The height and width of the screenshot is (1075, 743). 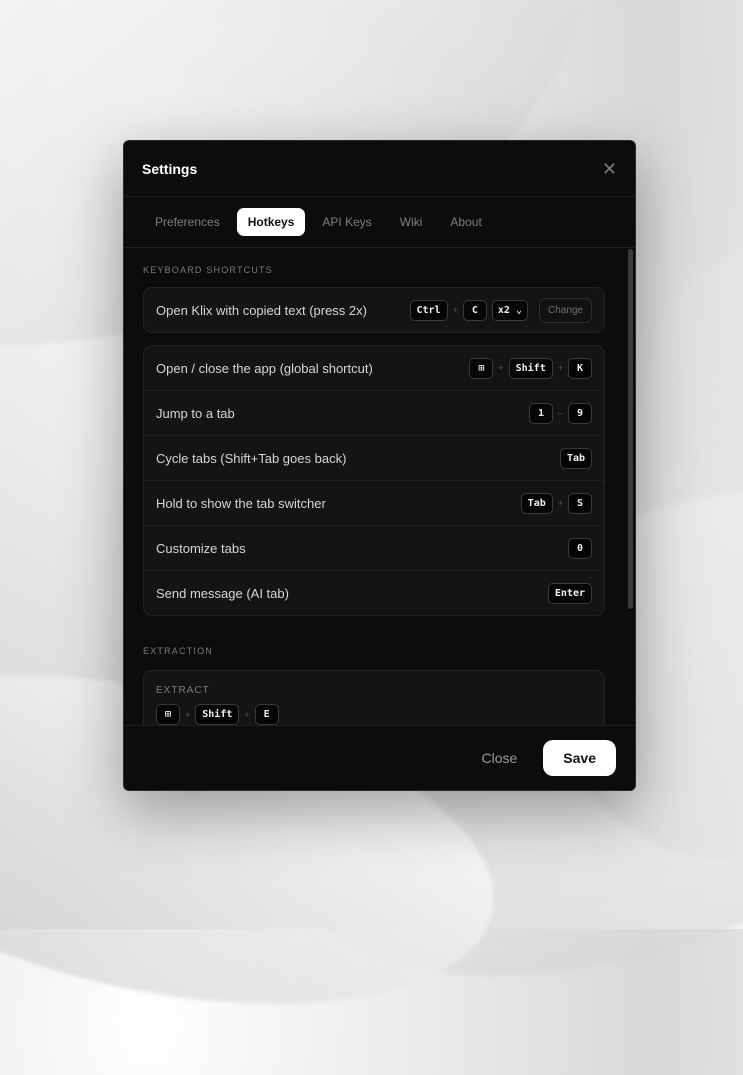 What do you see at coordinates (580, 368) in the screenshot?
I see `key: K` at bounding box center [580, 368].